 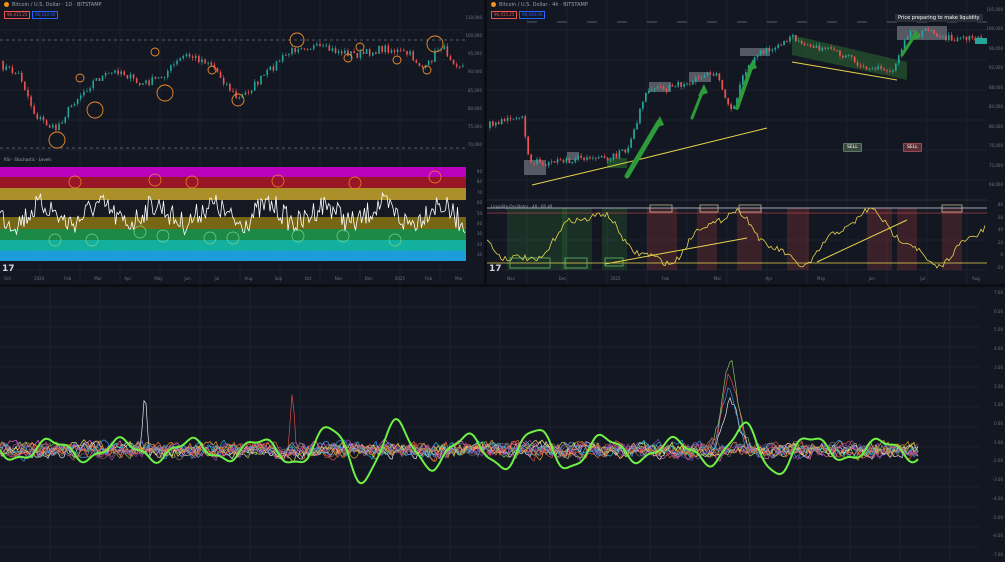 What do you see at coordinates (7, 278) in the screenshot?
I see `time-axis-label: Oct` at bounding box center [7, 278].